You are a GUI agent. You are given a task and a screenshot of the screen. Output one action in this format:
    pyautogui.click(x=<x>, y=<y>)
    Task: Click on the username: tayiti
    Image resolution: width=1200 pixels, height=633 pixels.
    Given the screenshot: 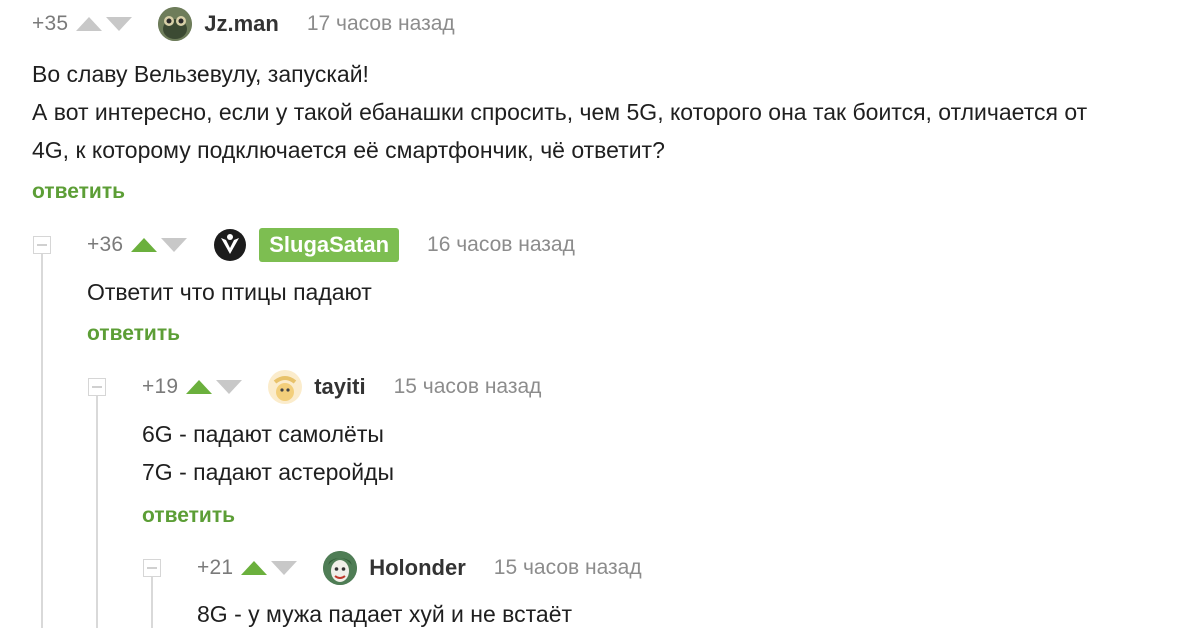 What is the action you would take?
    pyautogui.click(x=339, y=387)
    